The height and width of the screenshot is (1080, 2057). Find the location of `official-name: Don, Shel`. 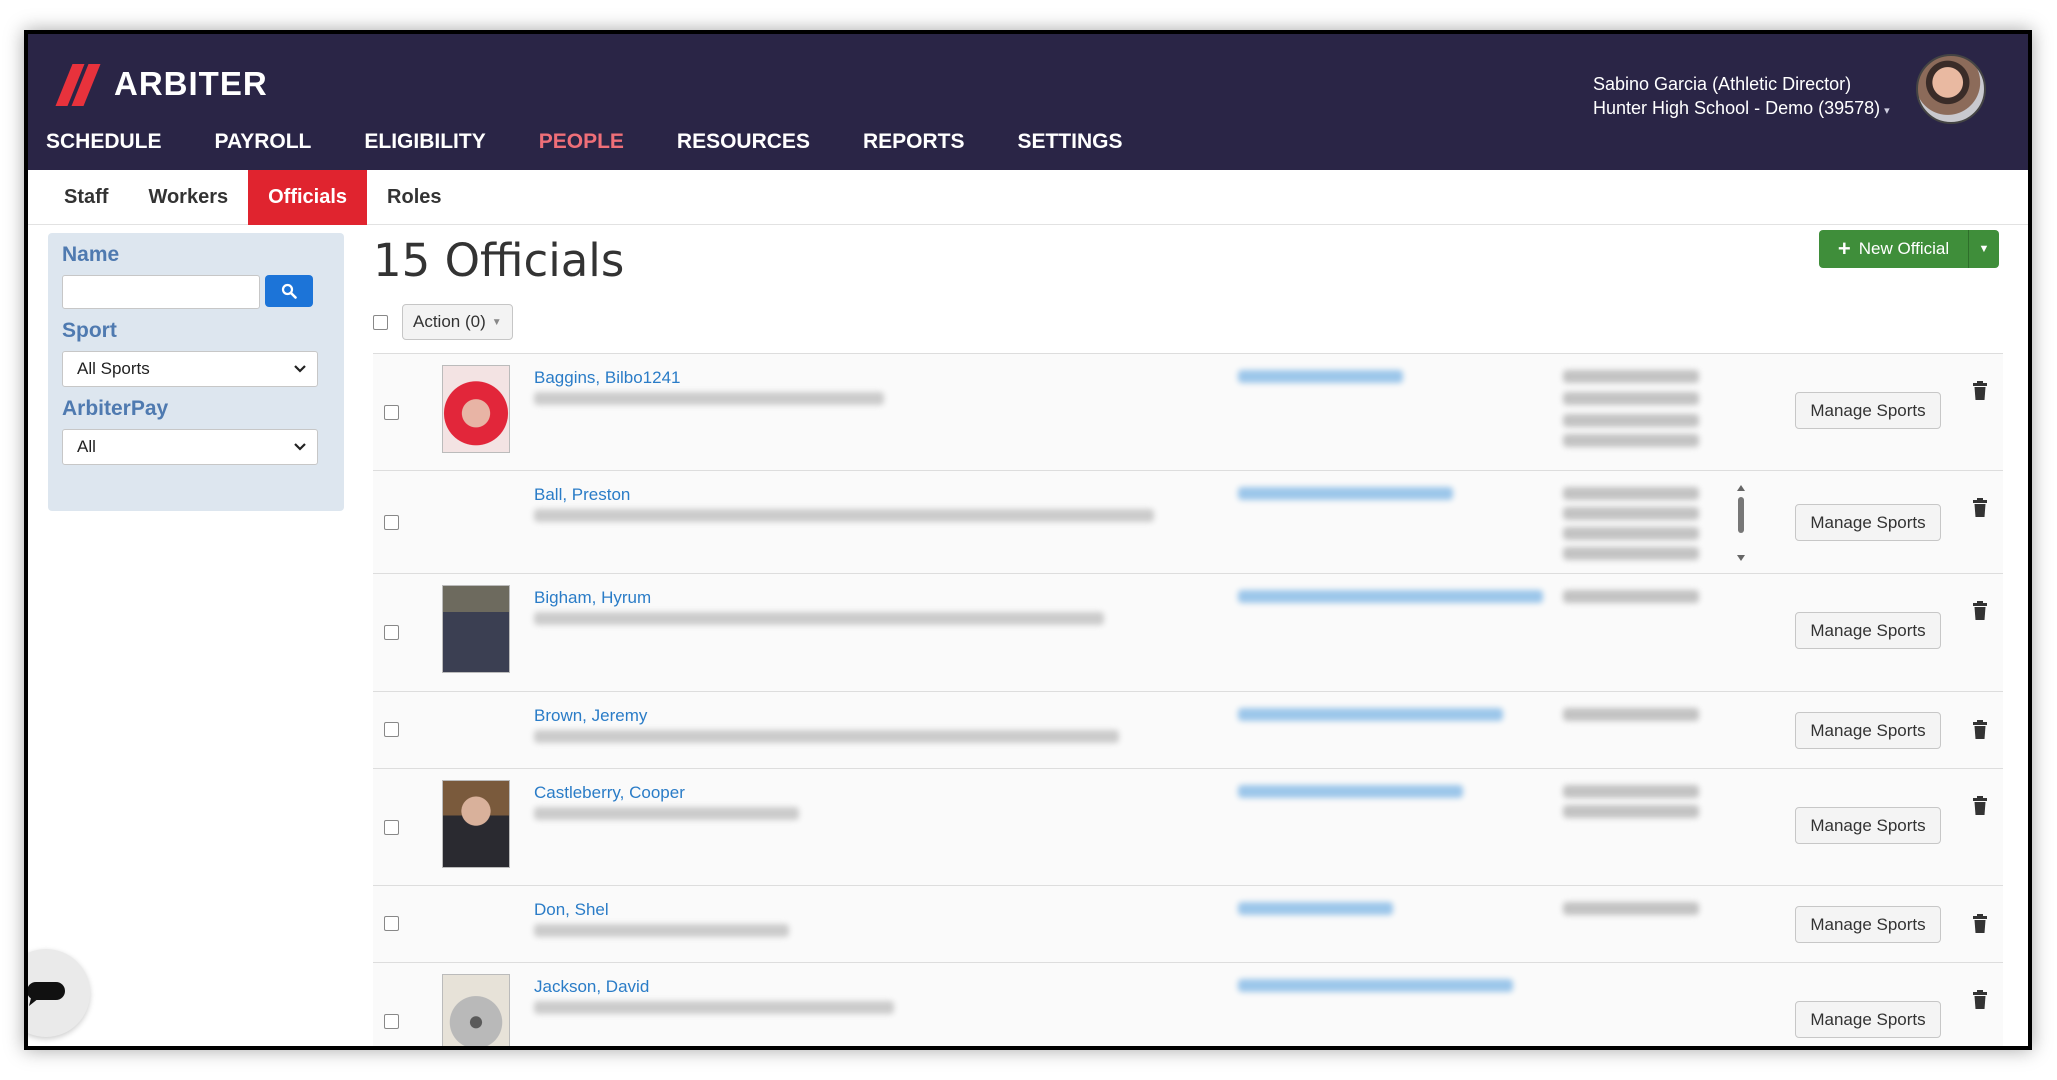

official-name: Don, Shel is located at coordinates (571, 910).